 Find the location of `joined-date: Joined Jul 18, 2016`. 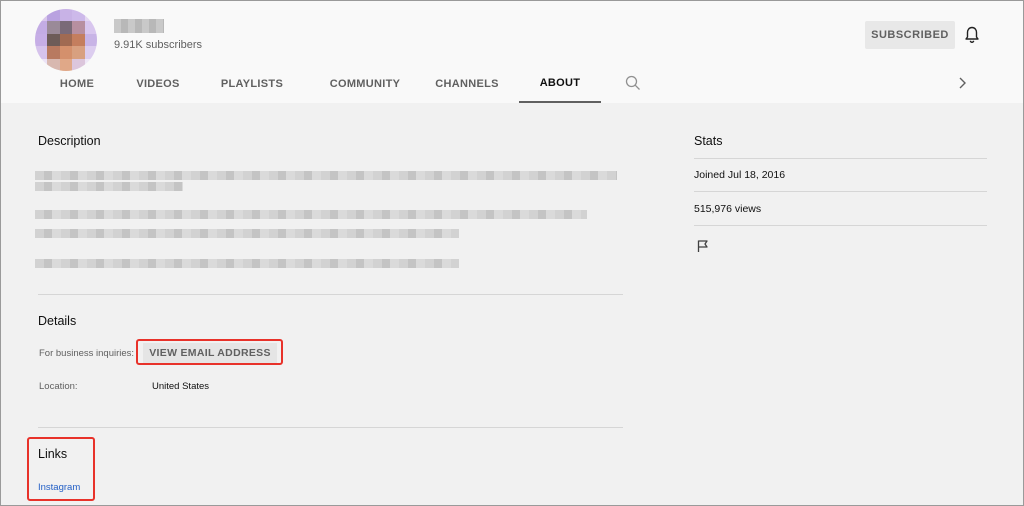

joined-date: Joined Jul 18, 2016 is located at coordinates (740, 175).